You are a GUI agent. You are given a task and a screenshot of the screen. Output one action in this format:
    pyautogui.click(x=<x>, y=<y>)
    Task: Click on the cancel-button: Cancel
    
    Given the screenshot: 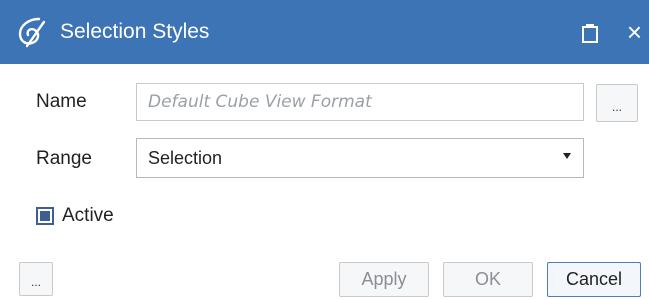 What is the action you would take?
    pyautogui.click(x=594, y=279)
    